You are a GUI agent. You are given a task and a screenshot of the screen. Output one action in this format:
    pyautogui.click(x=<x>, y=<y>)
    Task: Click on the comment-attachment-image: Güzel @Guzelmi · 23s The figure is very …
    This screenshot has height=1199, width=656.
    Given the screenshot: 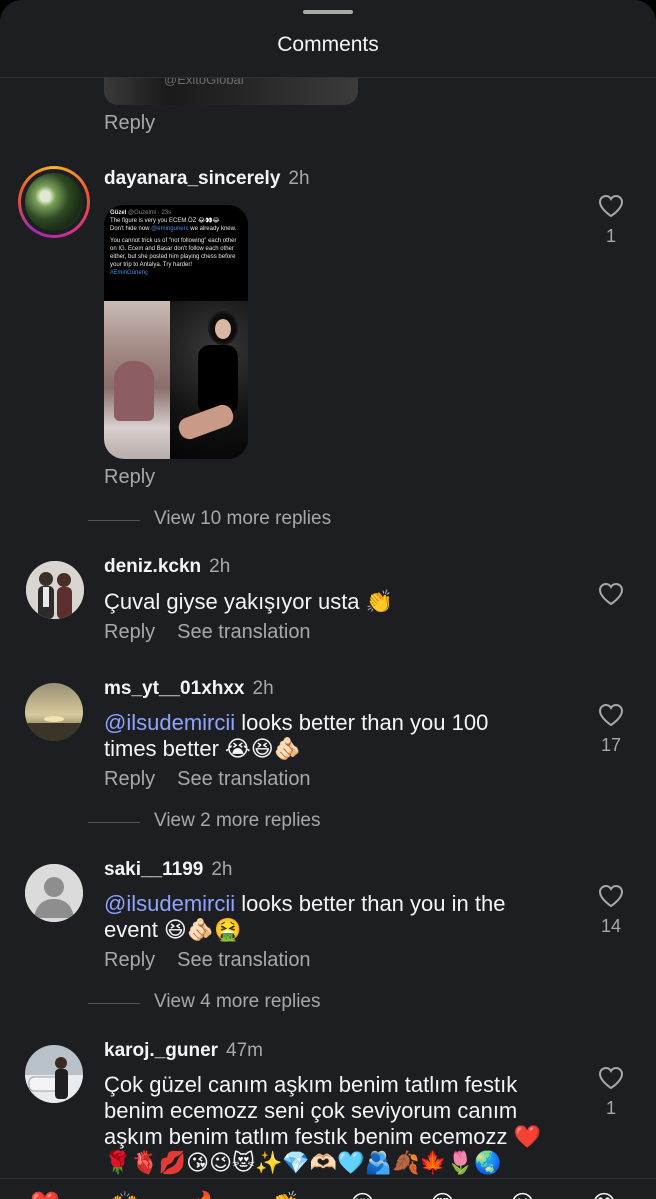 What is the action you would take?
    pyautogui.click(x=176, y=332)
    